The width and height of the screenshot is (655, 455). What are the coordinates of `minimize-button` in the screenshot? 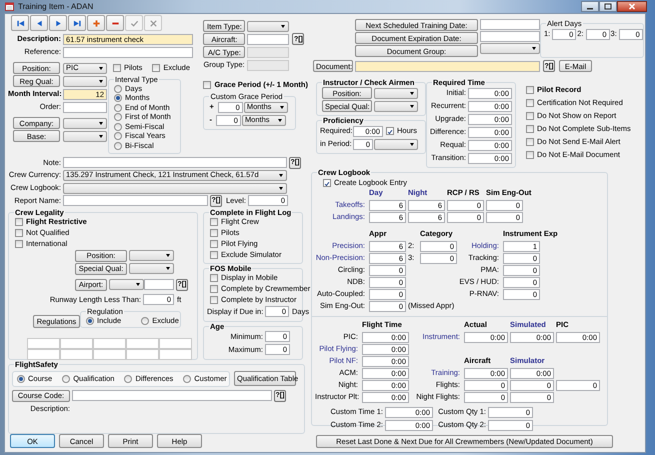 It's located at (590, 6).